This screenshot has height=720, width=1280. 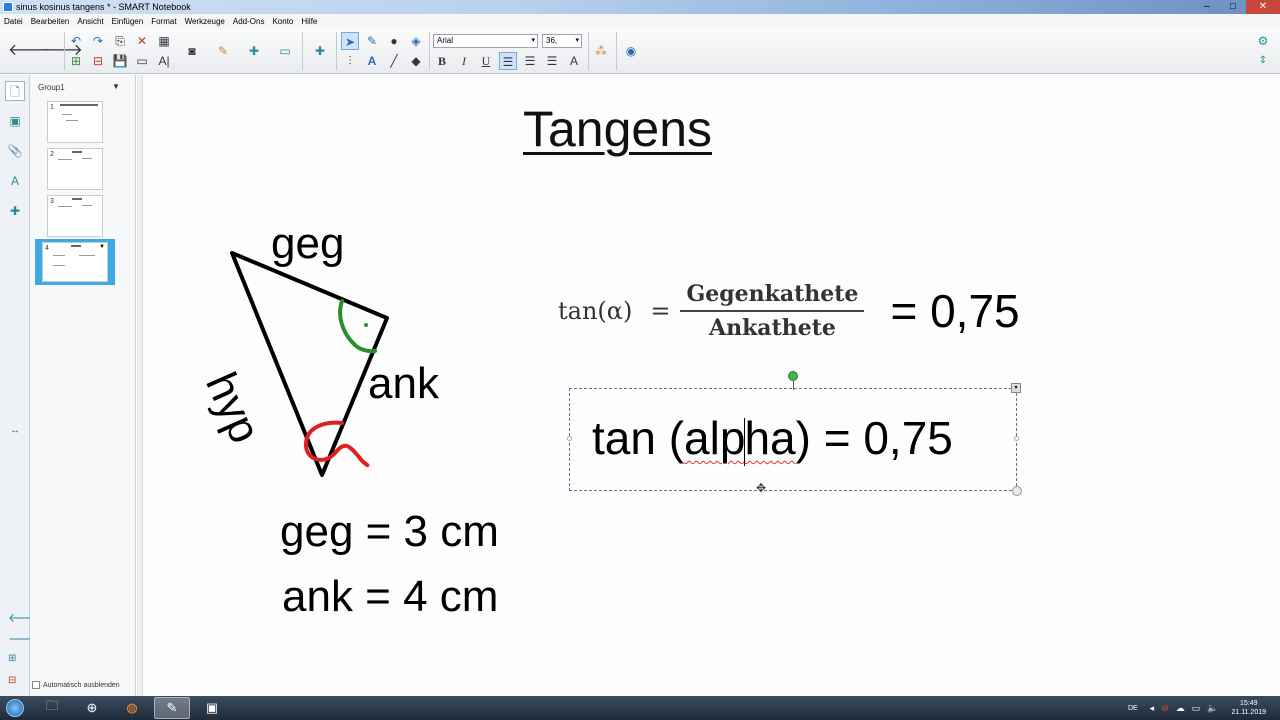 What do you see at coordinates (309, 364) in the screenshot?
I see `right-triangle` at bounding box center [309, 364].